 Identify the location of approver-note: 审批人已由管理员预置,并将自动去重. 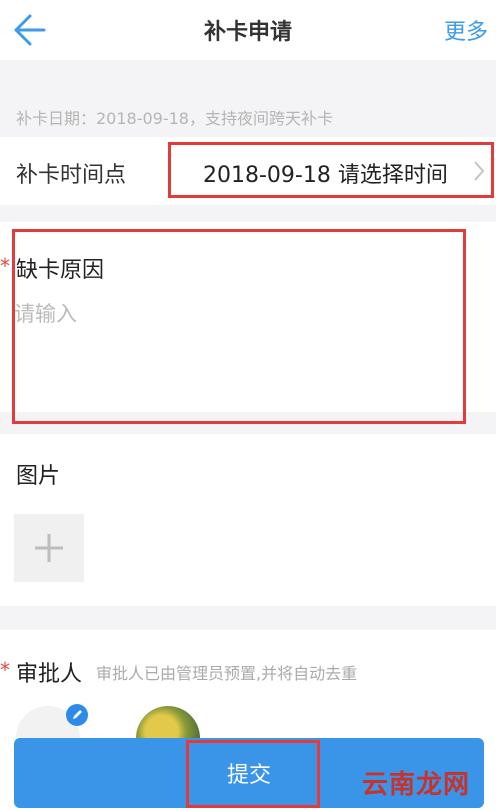
(227, 673).